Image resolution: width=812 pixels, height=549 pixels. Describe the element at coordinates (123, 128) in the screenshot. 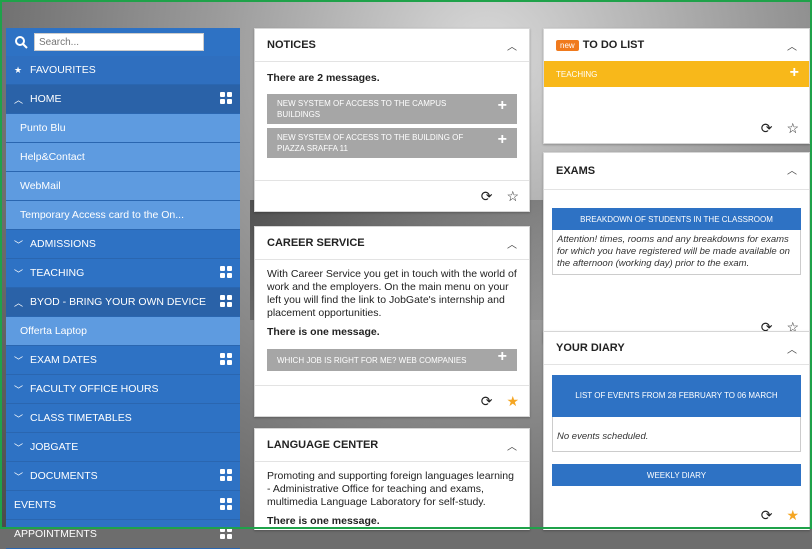

I see `sidebar-item-punto-blu: Punto Blu` at that location.